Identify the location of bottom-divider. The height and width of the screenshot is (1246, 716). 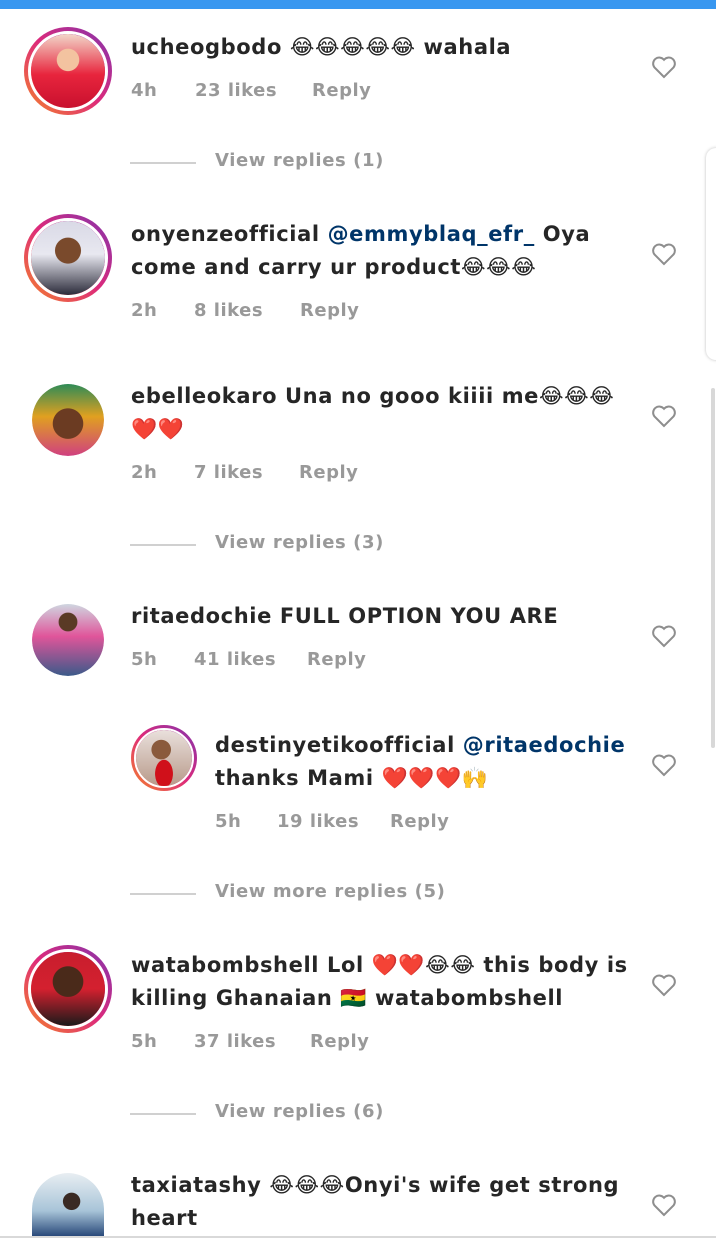
(358, 1237).